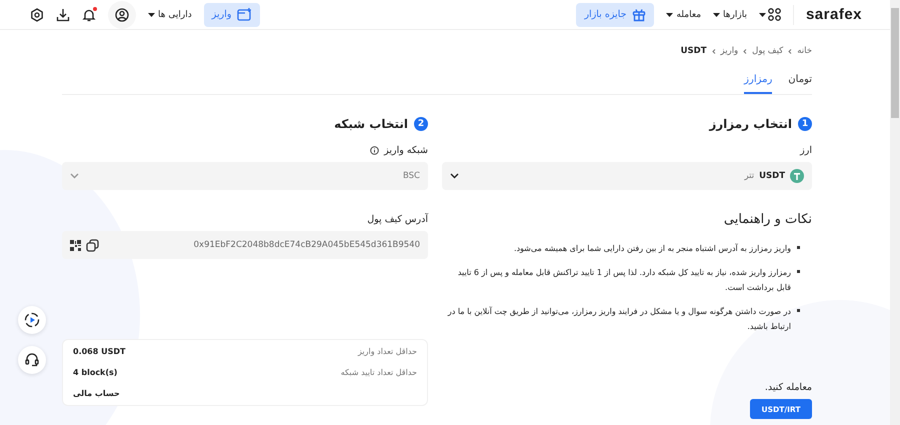 The image size is (900, 425). Describe the element at coordinates (387, 351) in the screenshot. I see `info-label: حداقل تعداد واریز` at that location.